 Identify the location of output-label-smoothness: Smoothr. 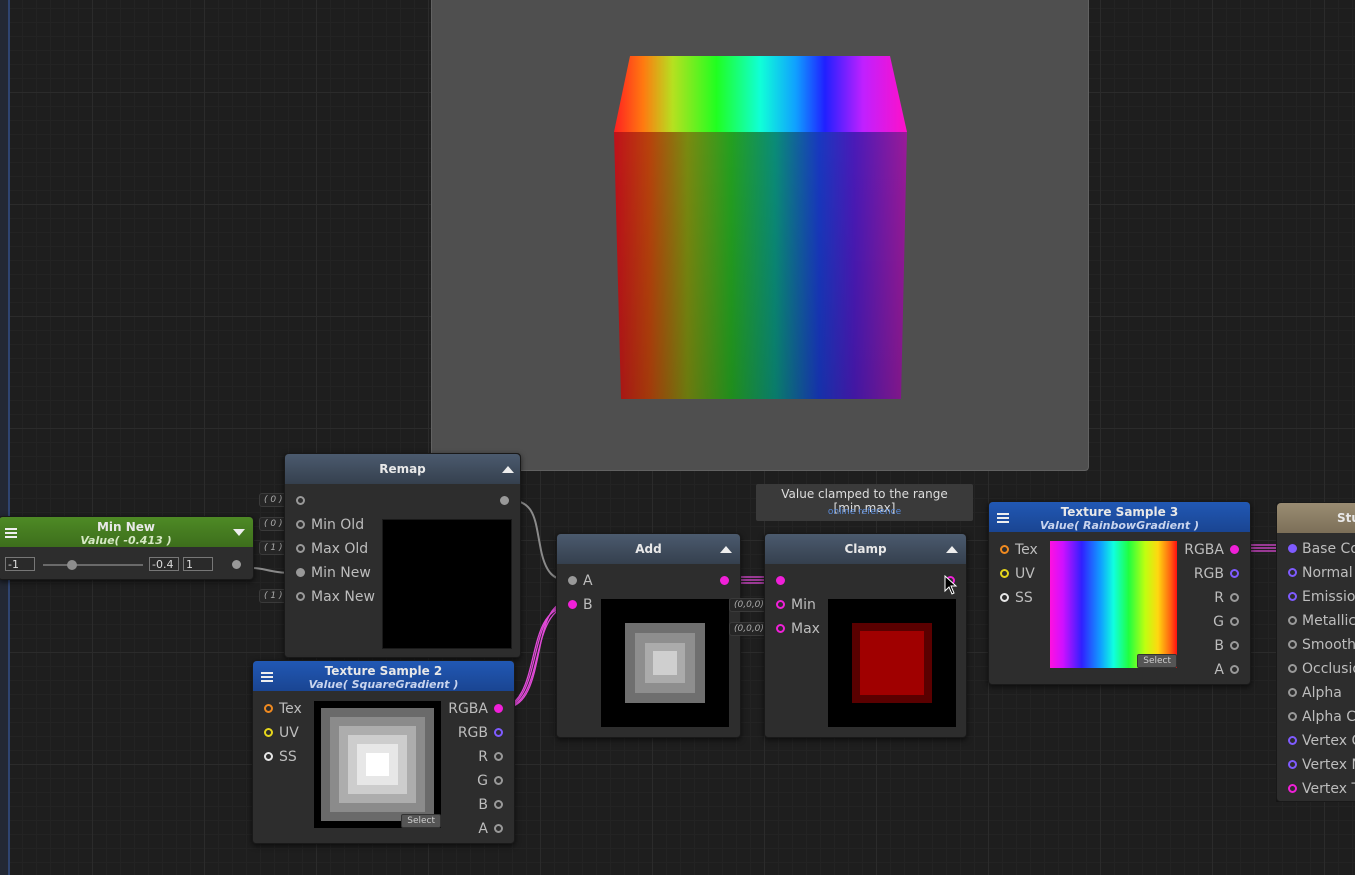
(1328, 645).